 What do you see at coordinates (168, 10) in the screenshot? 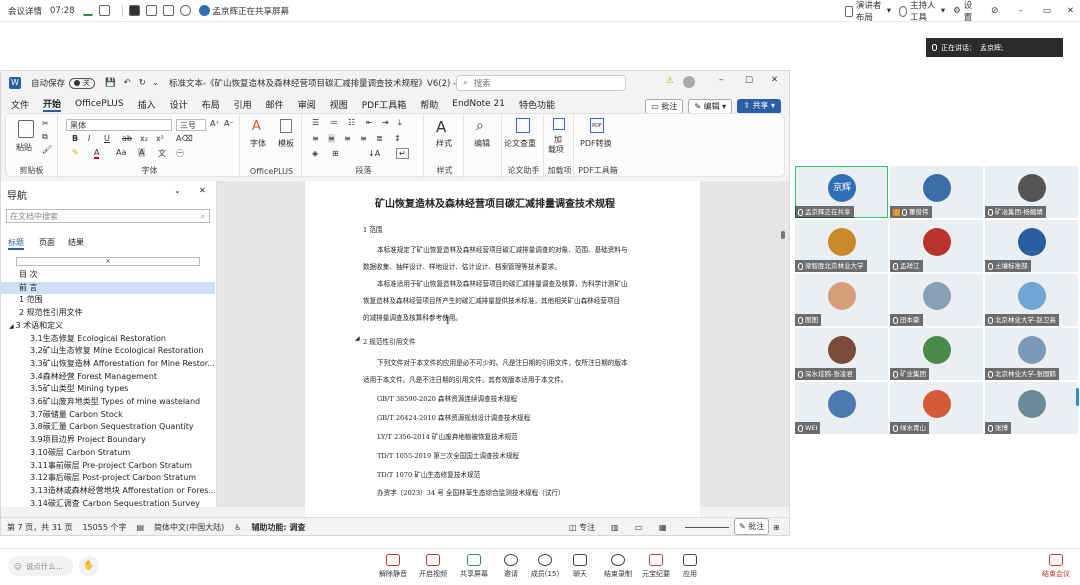
I see `remote-control-icon` at bounding box center [168, 10].